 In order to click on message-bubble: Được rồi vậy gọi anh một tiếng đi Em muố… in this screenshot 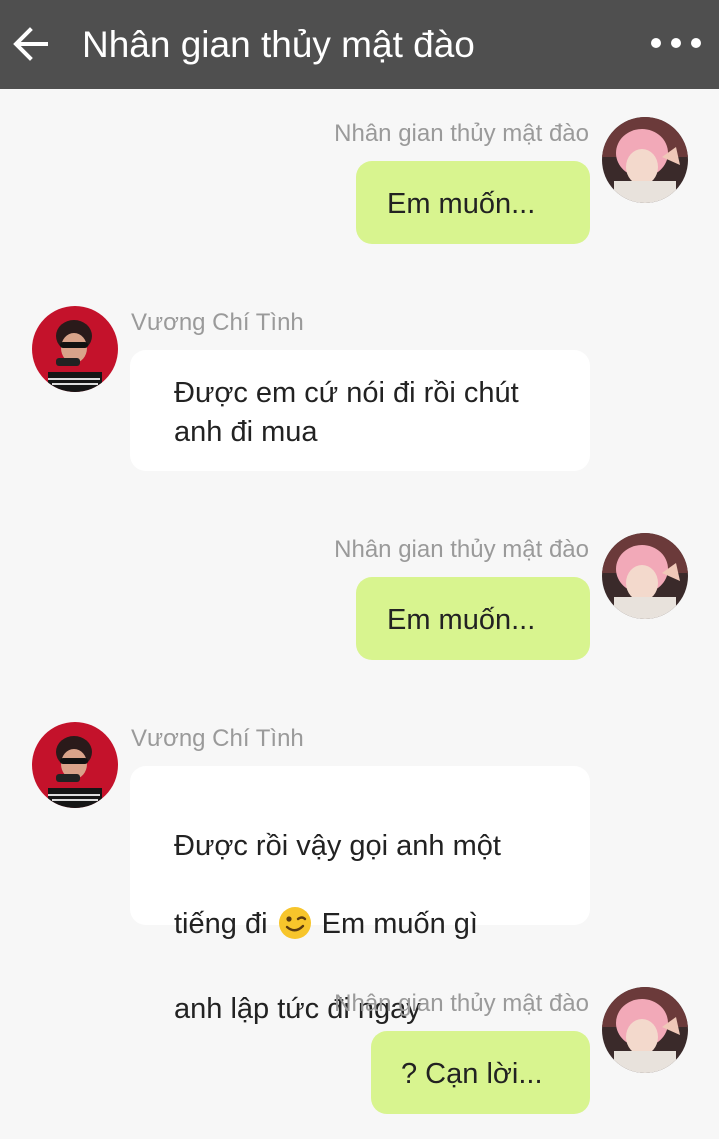, I will do `click(360, 895)`.